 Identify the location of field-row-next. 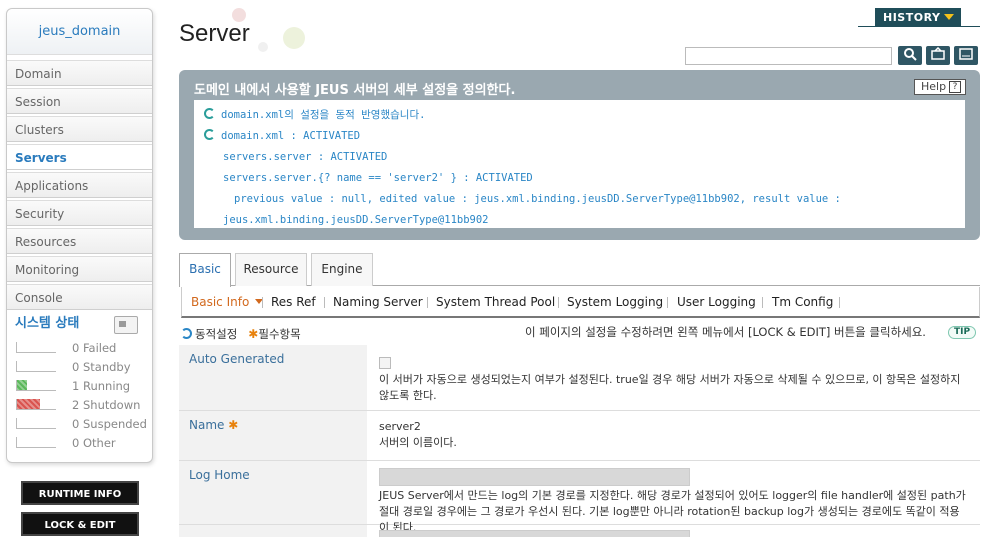
(579, 531).